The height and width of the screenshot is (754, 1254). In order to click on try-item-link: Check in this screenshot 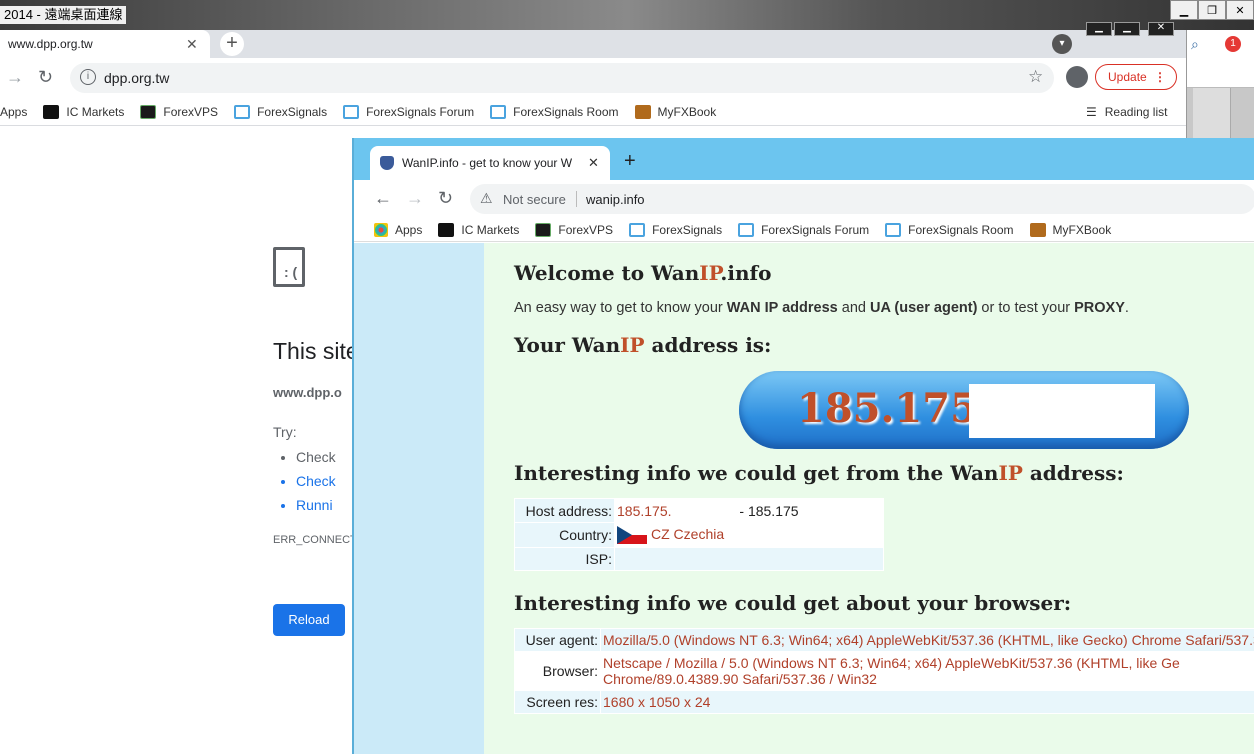, I will do `click(316, 481)`.